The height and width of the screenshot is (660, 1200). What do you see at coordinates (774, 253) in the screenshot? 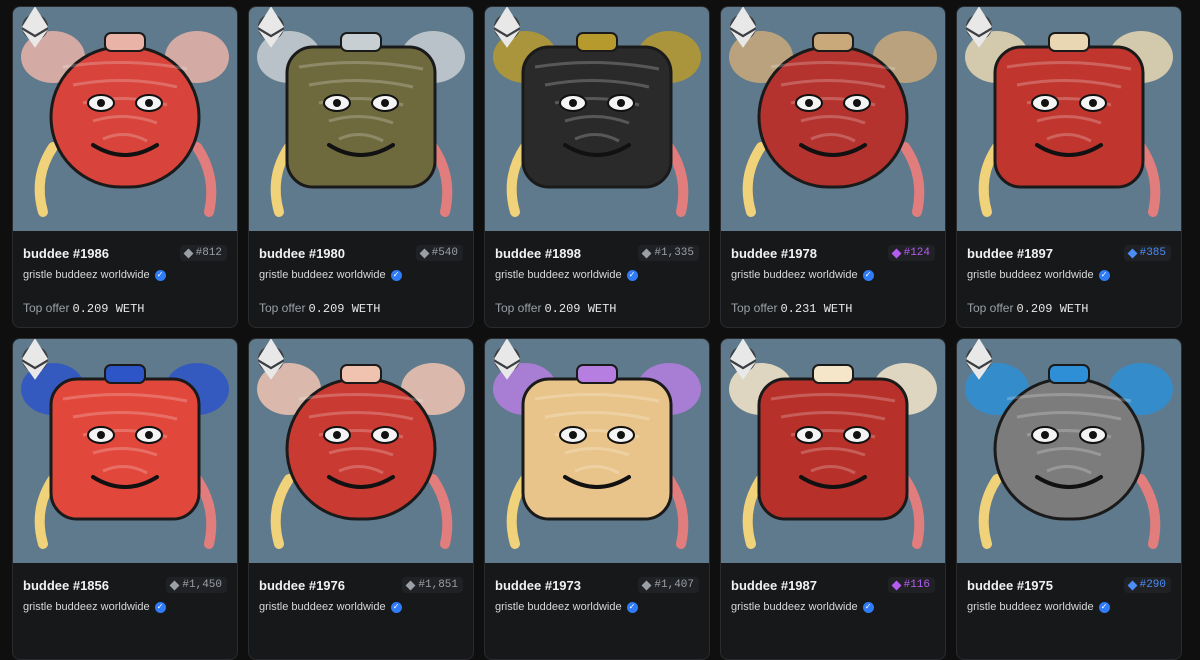
I see `nft-name: buddee #1978` at bounding box center [774, 253].